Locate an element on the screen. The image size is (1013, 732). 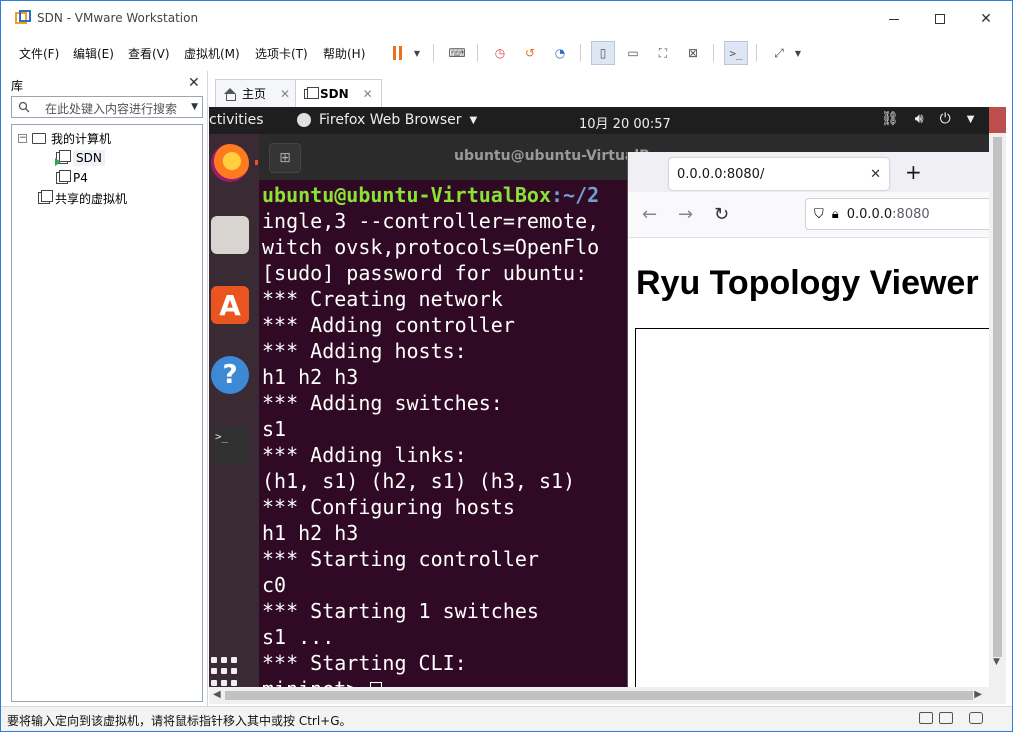
hard-disk-icon is located at coordinates (926, 718).